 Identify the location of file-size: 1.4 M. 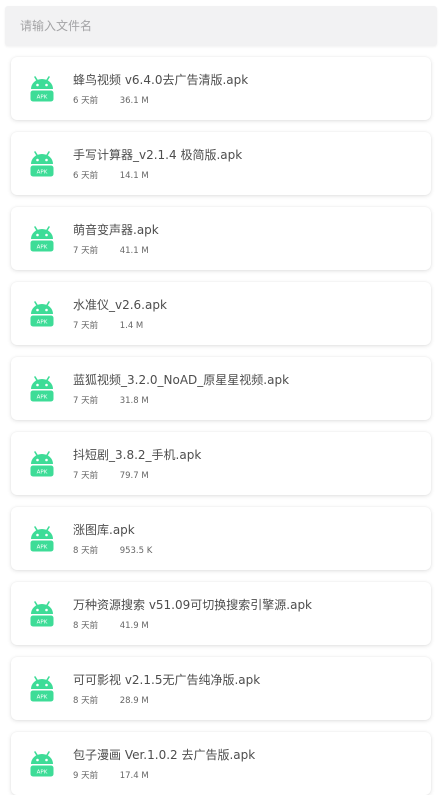
(131, 326).